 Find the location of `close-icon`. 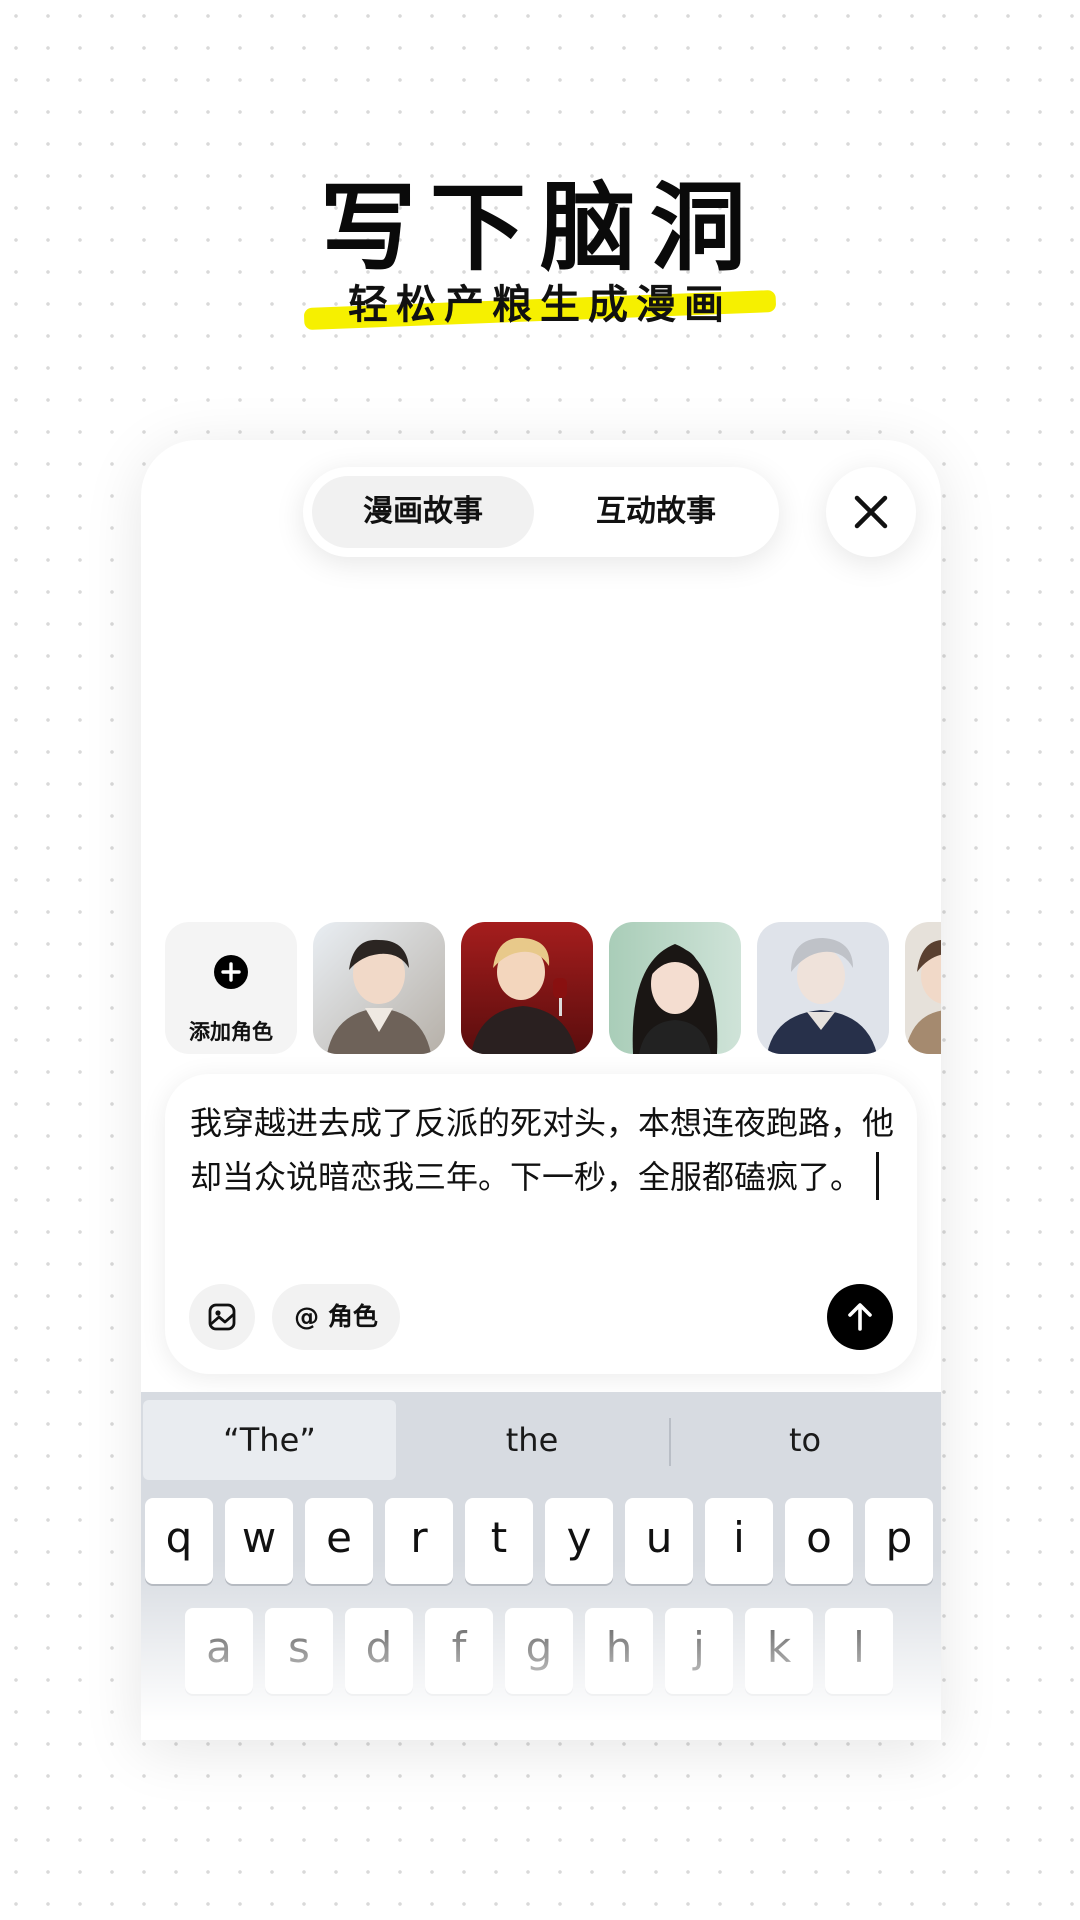

close-icon is located at coordinates (871, 512).